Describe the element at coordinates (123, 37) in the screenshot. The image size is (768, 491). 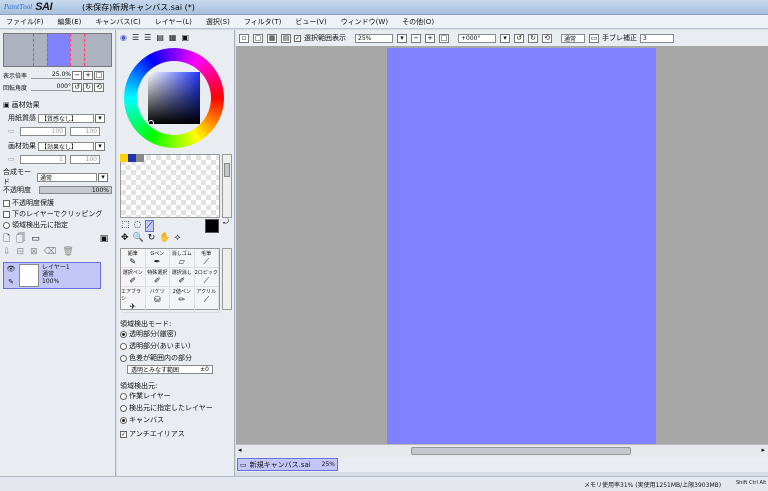
I see `color-wheel-tab-icon: ◉` at that location.